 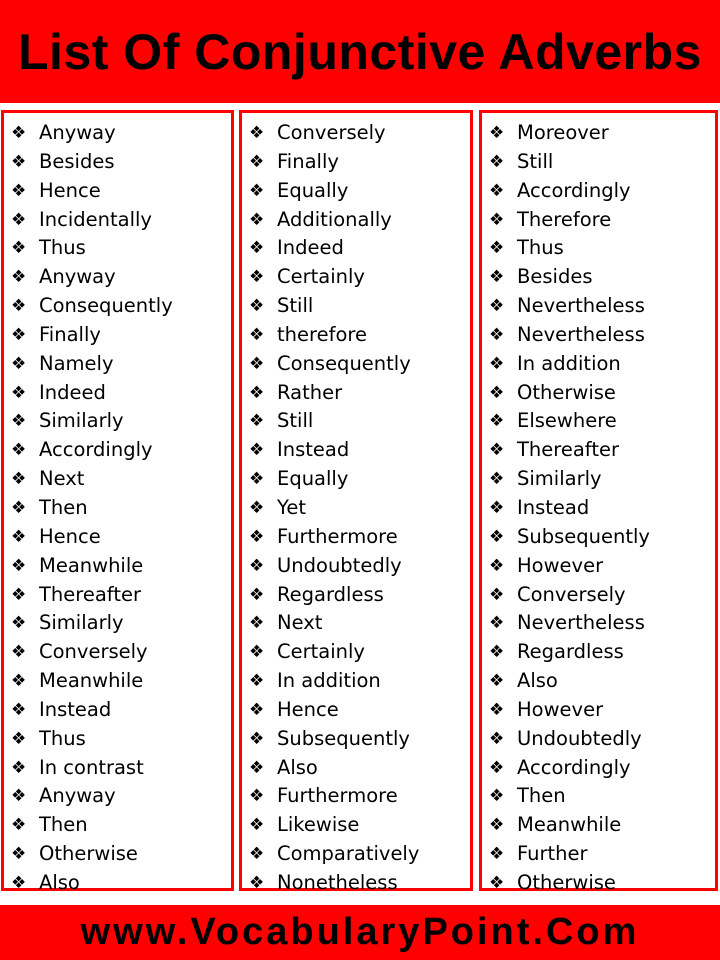 What do you see at coordinates (360, 51) in the screenshot?
I see `page-title: List Of Conjunctive Adverbs` at bounding box center [360, 51].